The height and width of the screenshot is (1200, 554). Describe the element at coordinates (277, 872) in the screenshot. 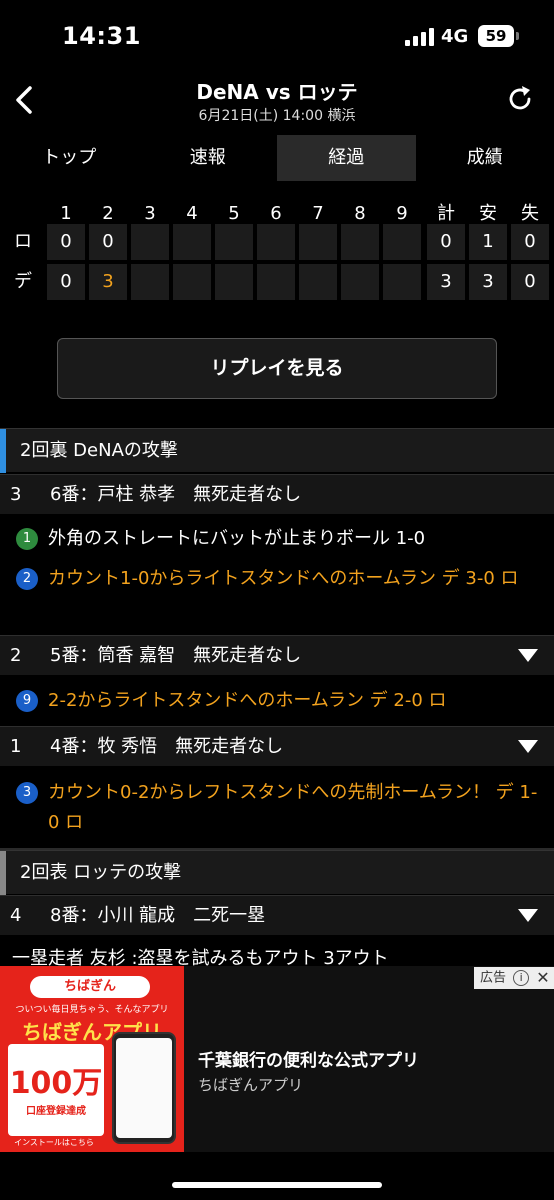

I see `inning-header-top-2: 2回表 ロッテの攻撃` at that location.